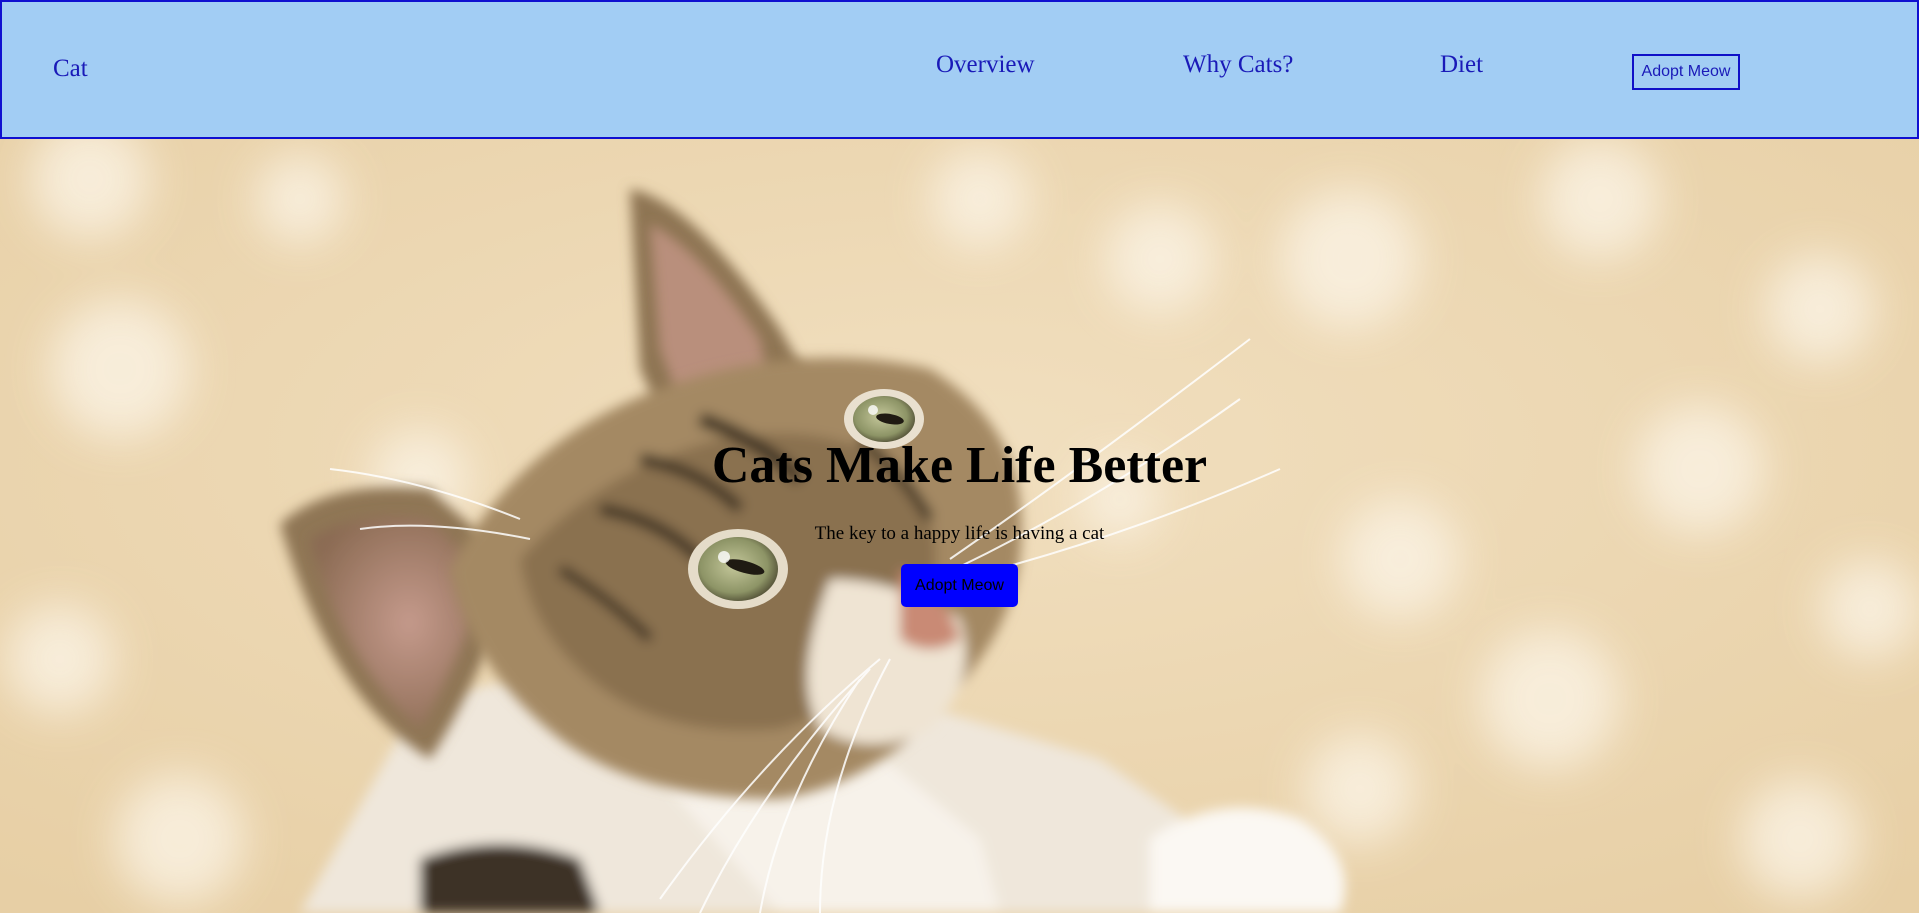 This screenshot has height=913, width=1919. Describe the element at coordinates (959, 585) in the screenshot. I see `hero-adopt-button: Adopt Meow` at that location.